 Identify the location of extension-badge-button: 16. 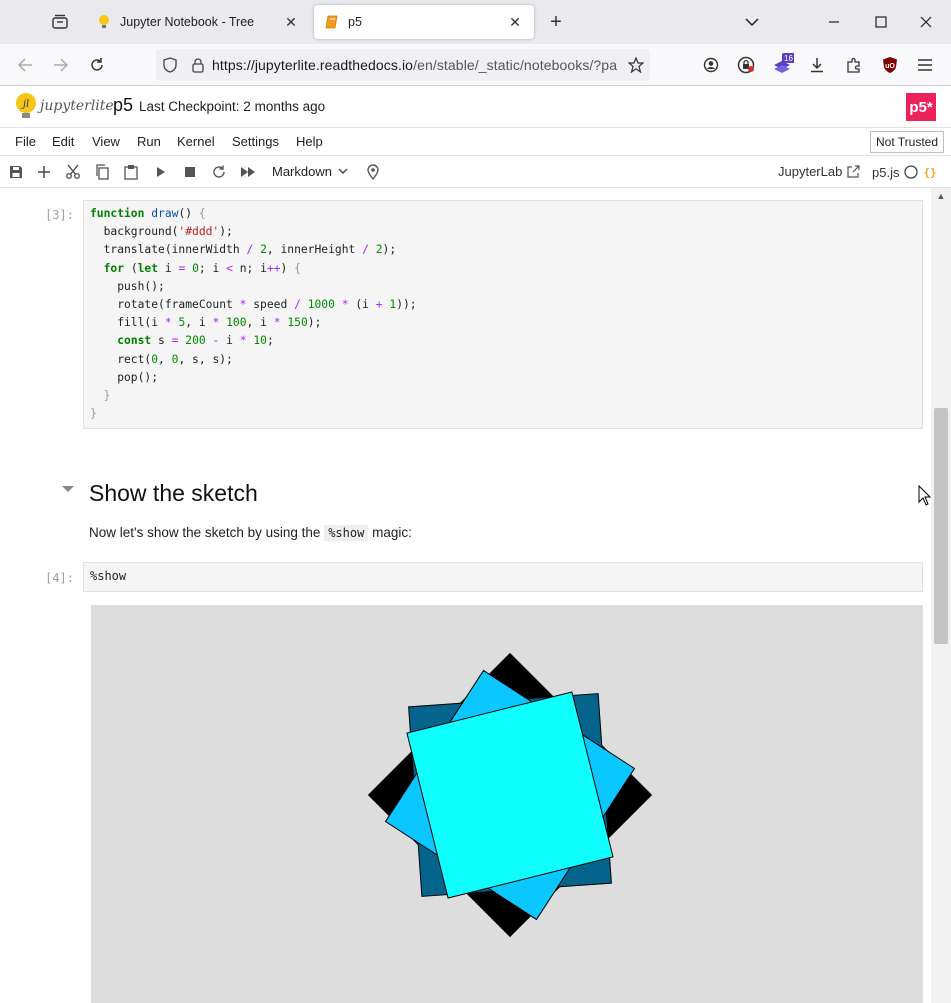
(782, 65).